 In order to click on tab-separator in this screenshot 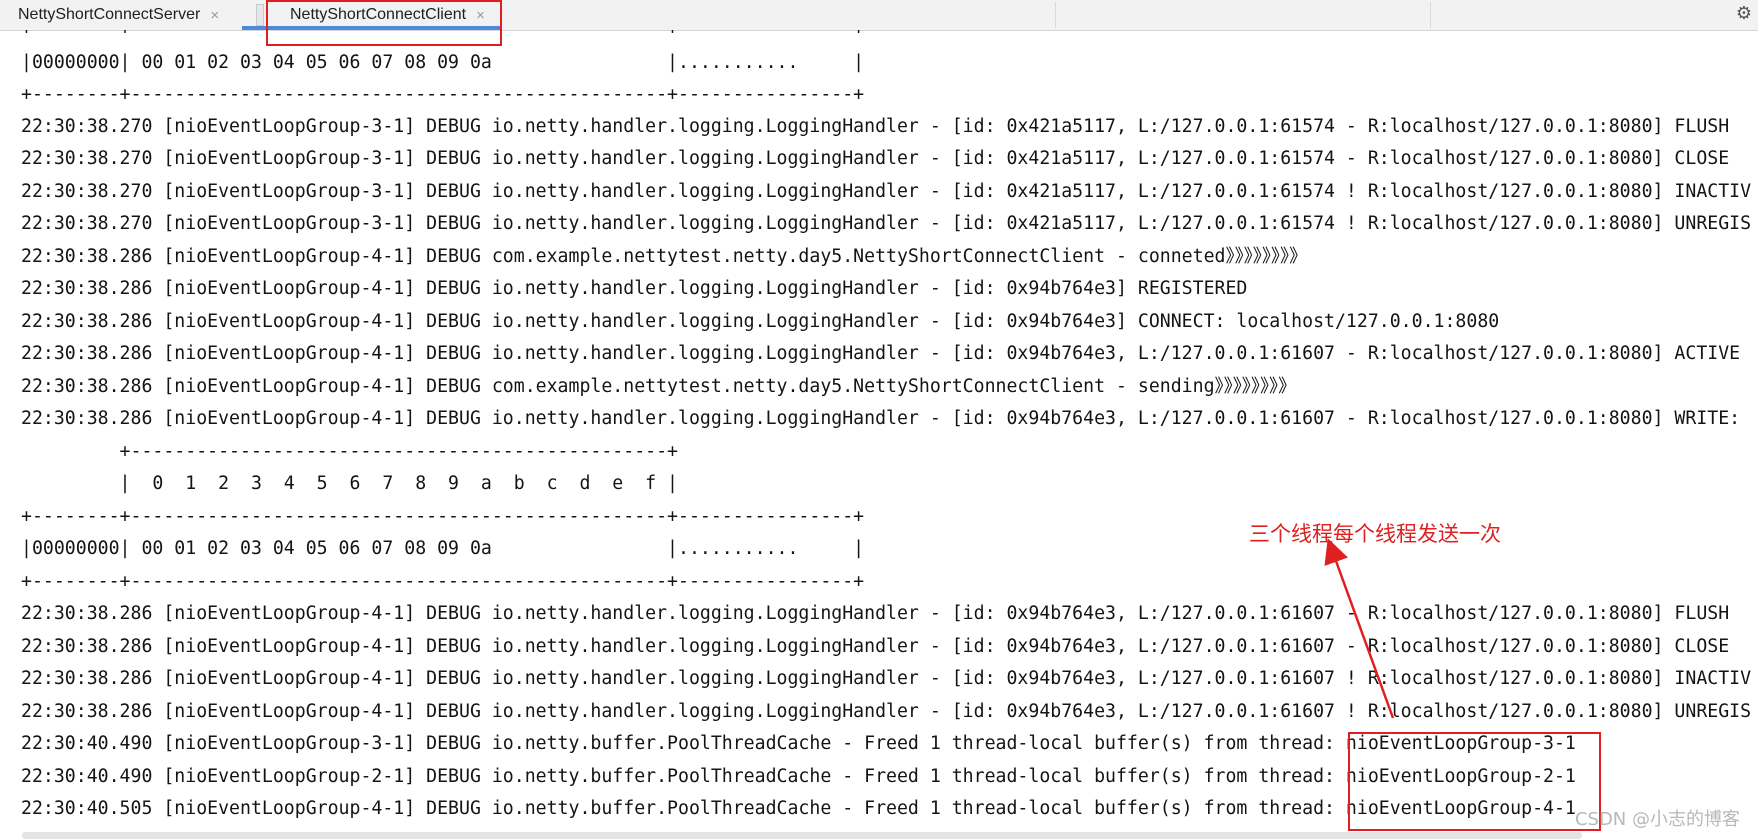, I will do `click(260, 15)`.